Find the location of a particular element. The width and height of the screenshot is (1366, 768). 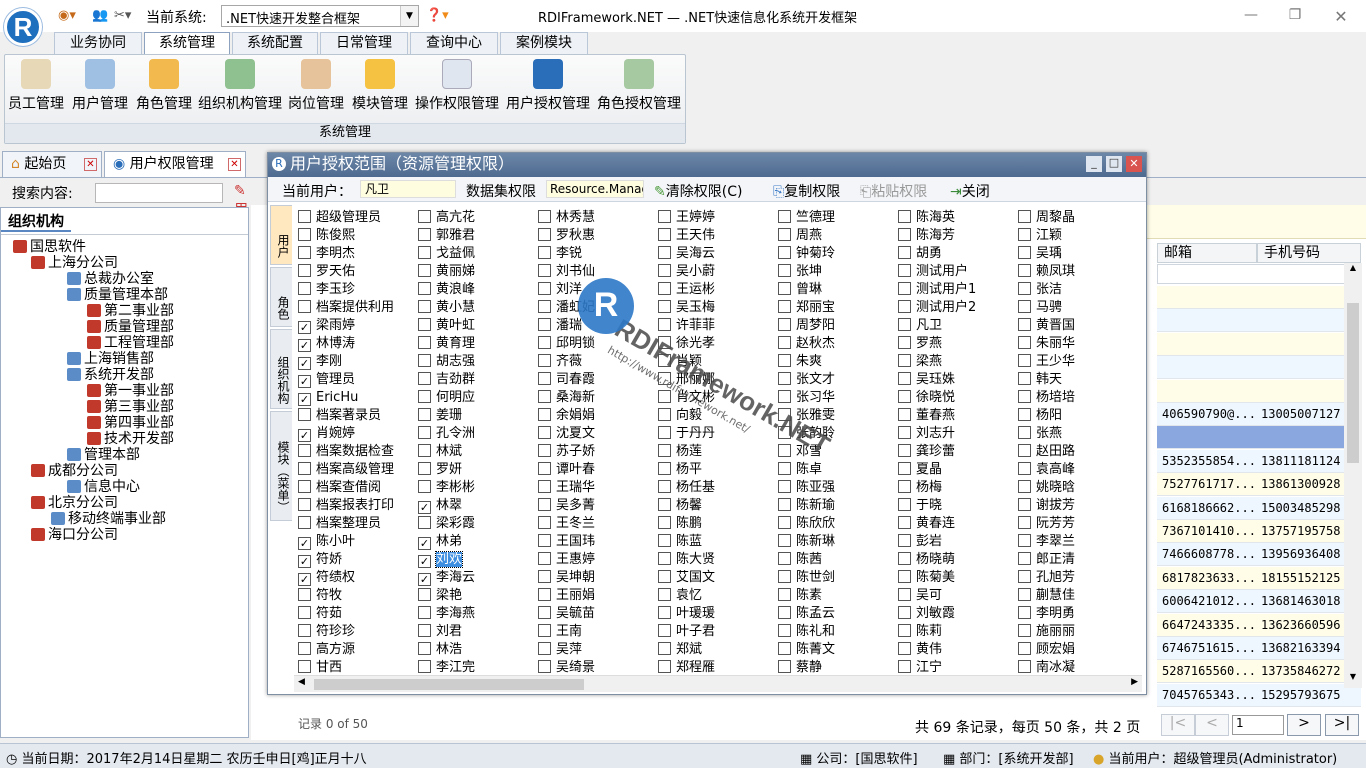

user-checkbox: 赵田路 is located at coordinates (1046, 451).